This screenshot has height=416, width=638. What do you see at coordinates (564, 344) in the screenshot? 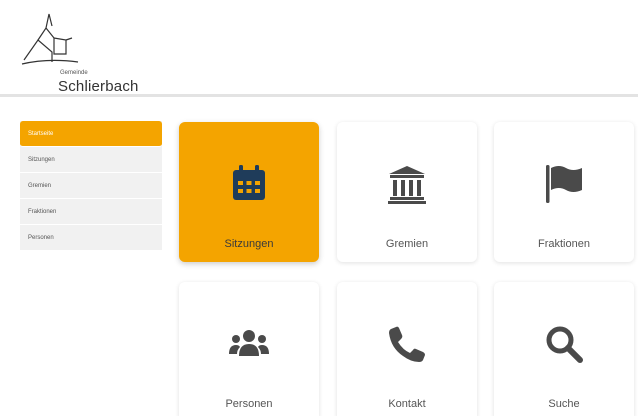
I see `search-icon` at bounding box center [564, 344].